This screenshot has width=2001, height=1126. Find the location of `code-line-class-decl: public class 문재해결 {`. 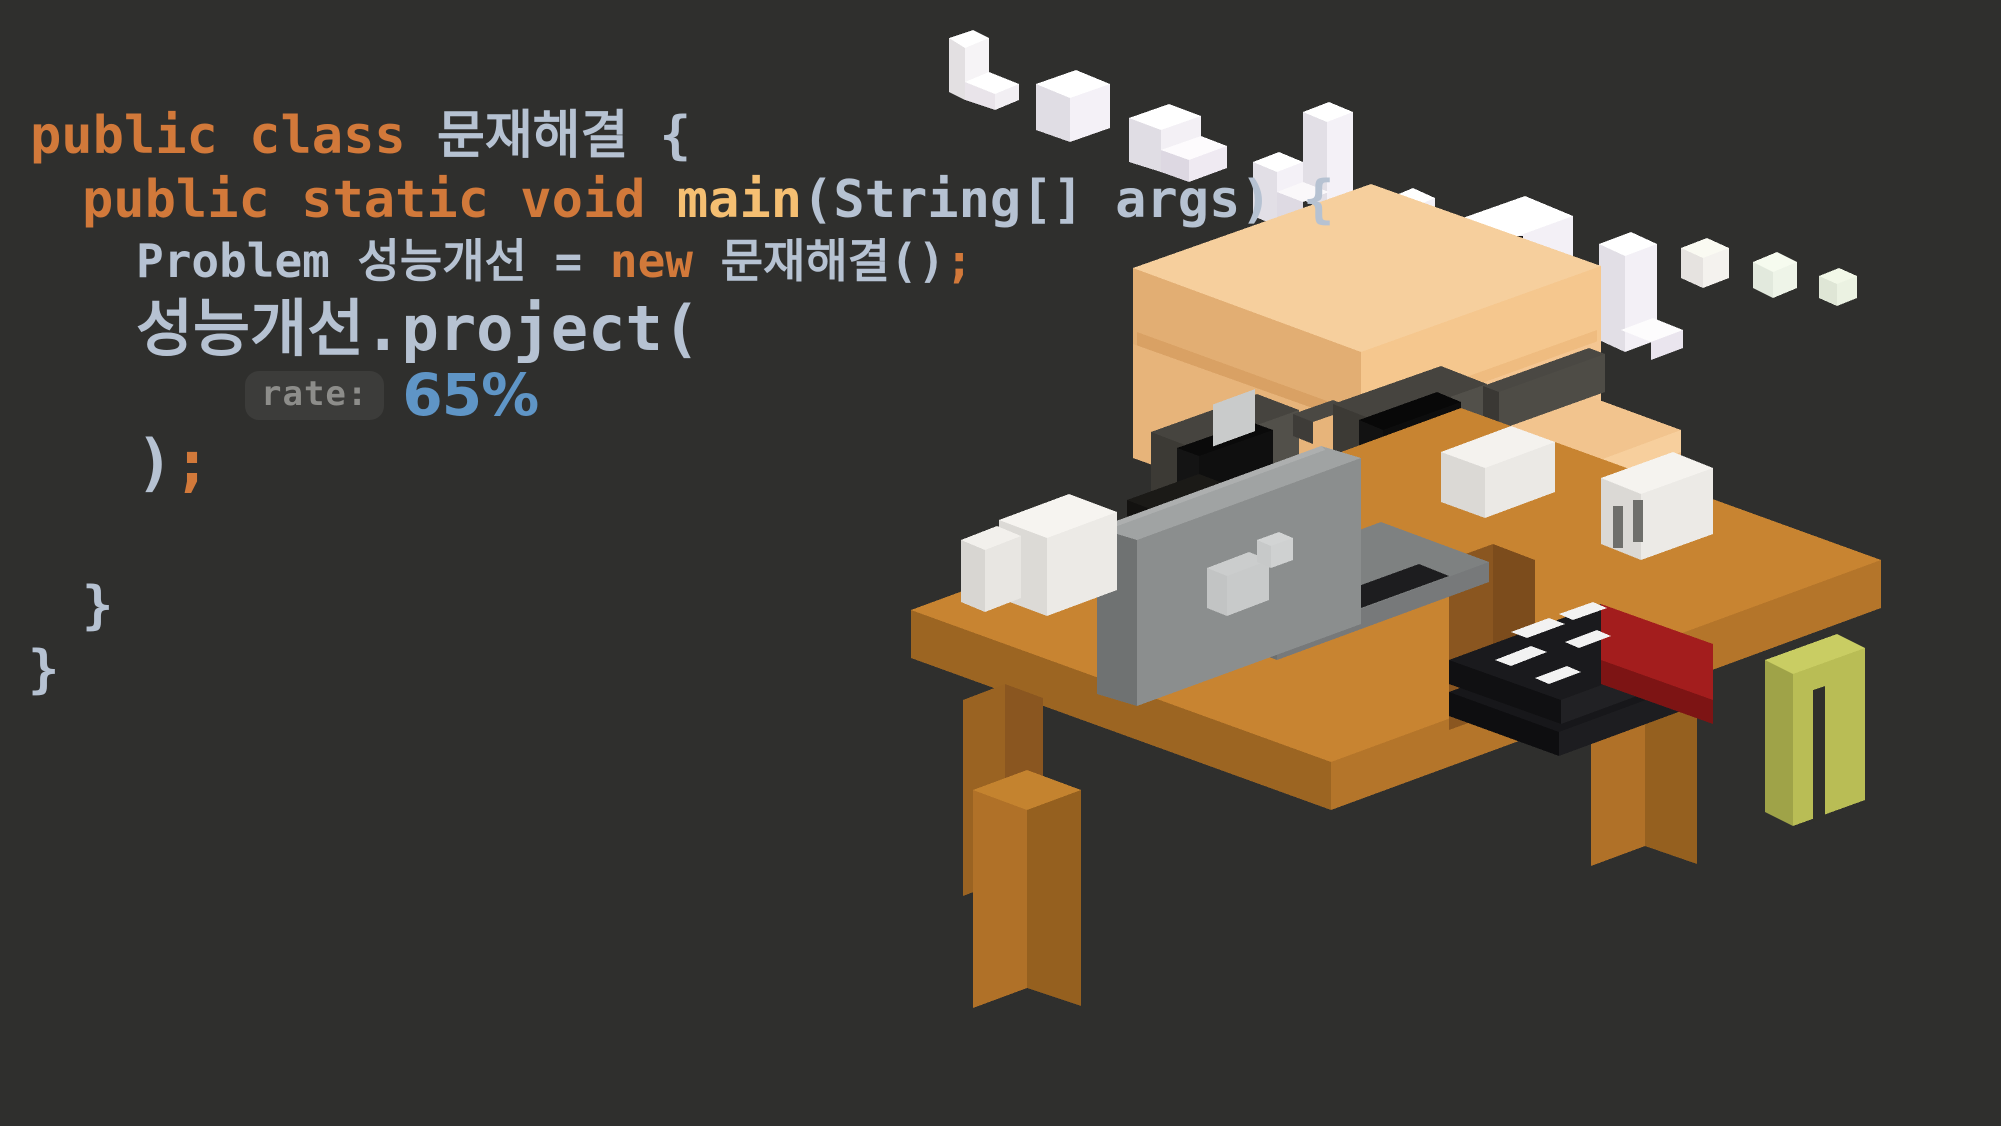

code-line-class-decl: public class 문재해결 { is located at coordinates (700, 136).